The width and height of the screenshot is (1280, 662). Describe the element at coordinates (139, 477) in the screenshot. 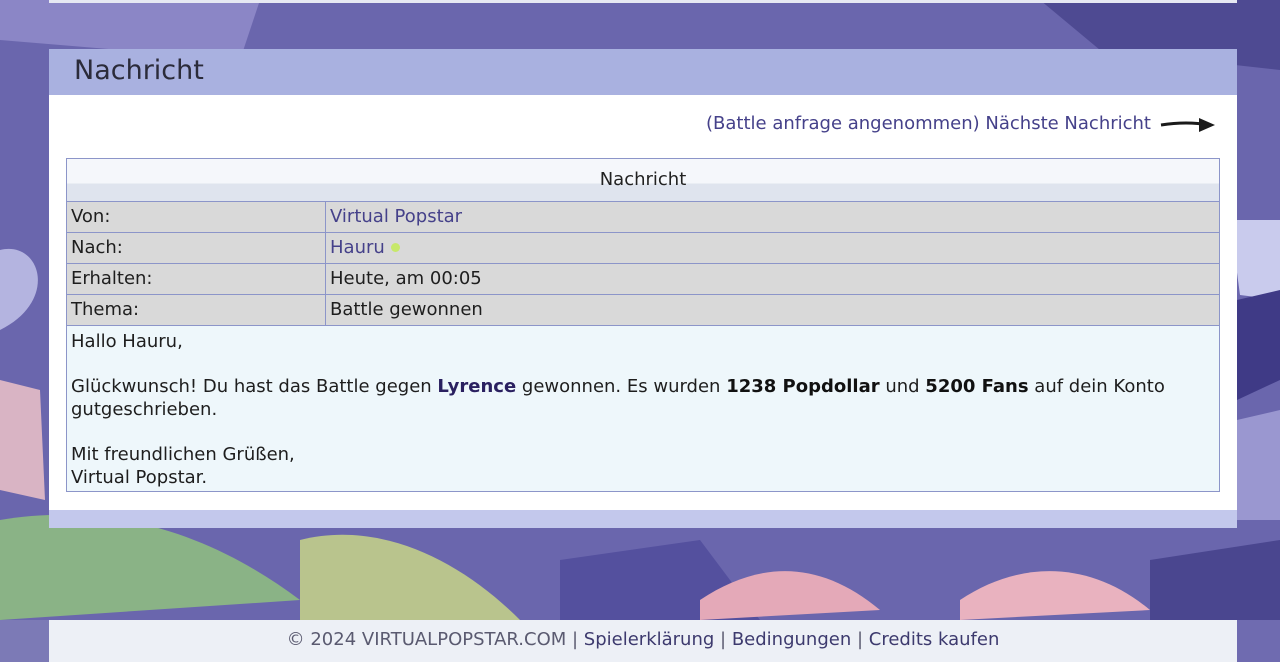

I see `signature: Virtual Popstar.` at that location.